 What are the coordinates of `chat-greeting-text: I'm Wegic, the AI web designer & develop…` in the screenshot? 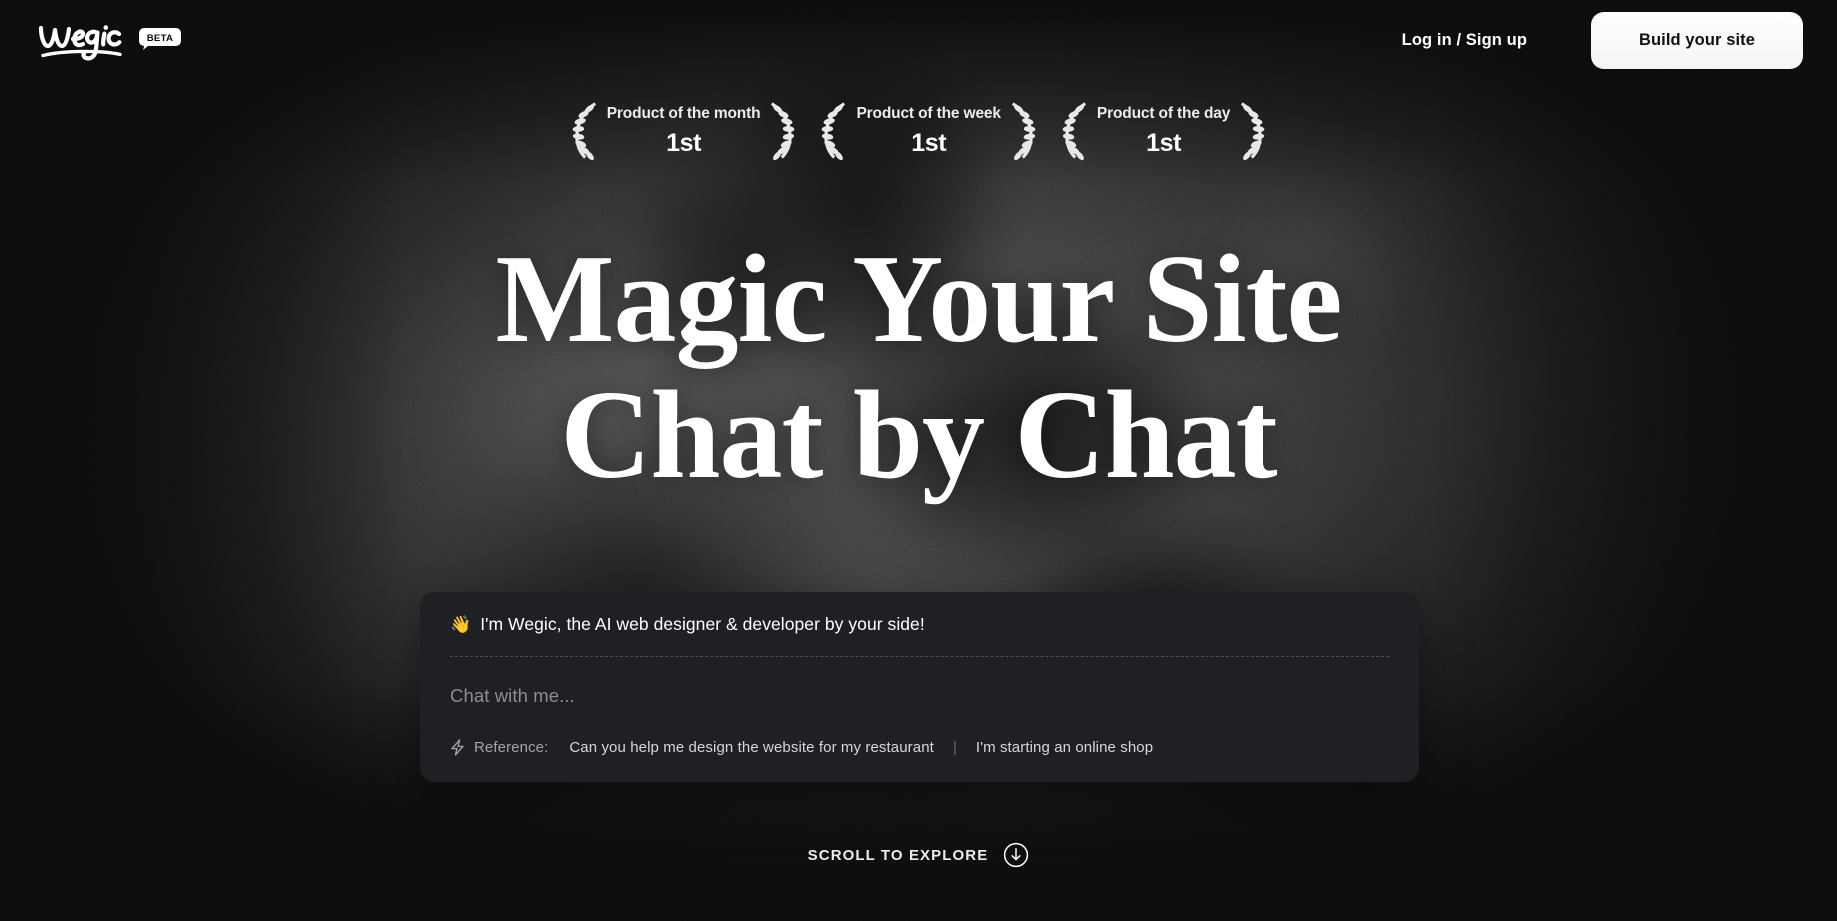 It's located at (702, 624).